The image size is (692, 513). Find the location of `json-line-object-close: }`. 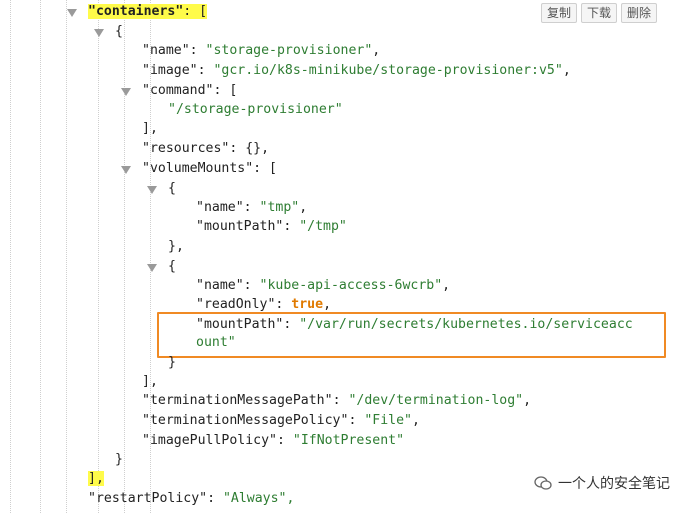

json-line-object-close: } is located at coordinates (119, 459).